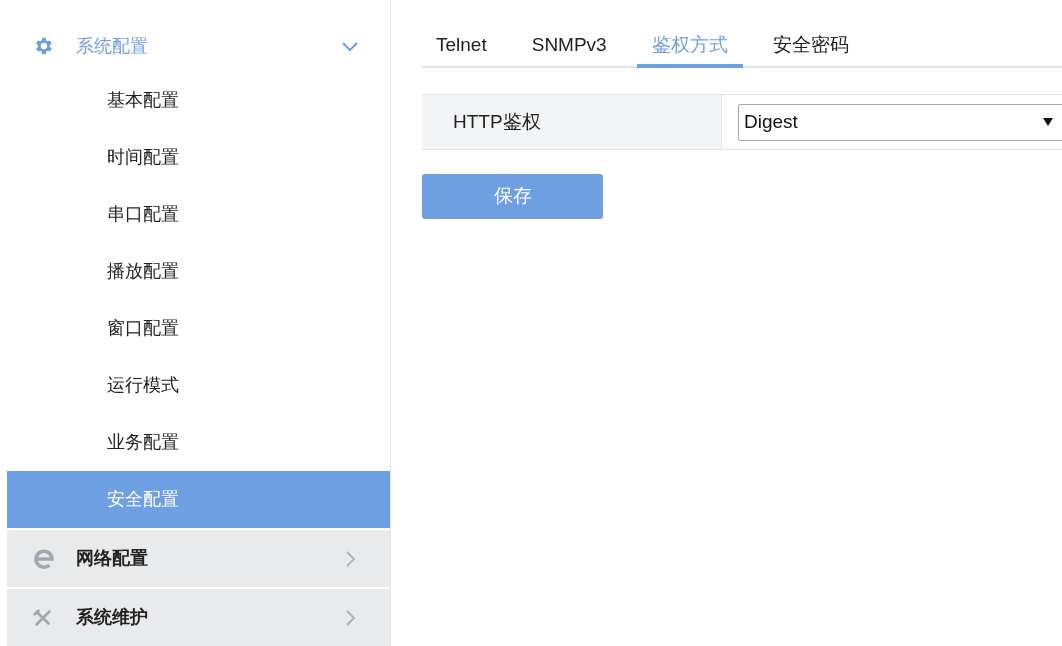 This screenshot has height=646, width=1062. I want to click on sidebar-item: 窗口配置, so click(198, 328).